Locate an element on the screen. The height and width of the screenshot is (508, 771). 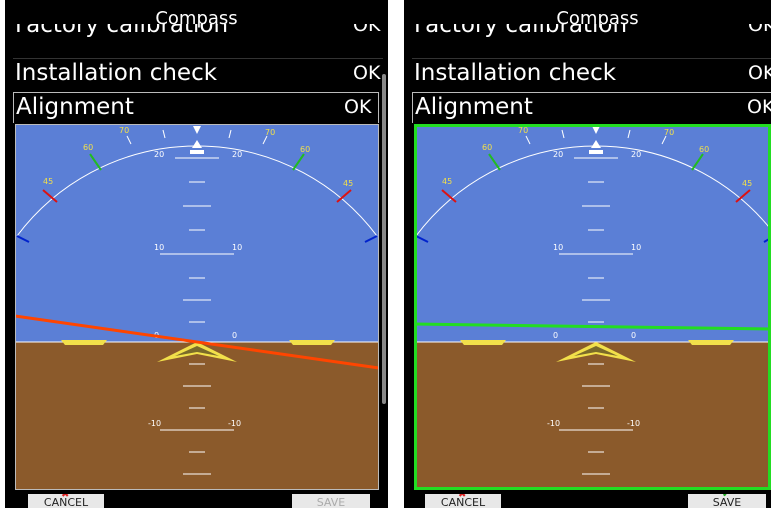
save-button-label: SAVE is located at coordinates (331, 502).